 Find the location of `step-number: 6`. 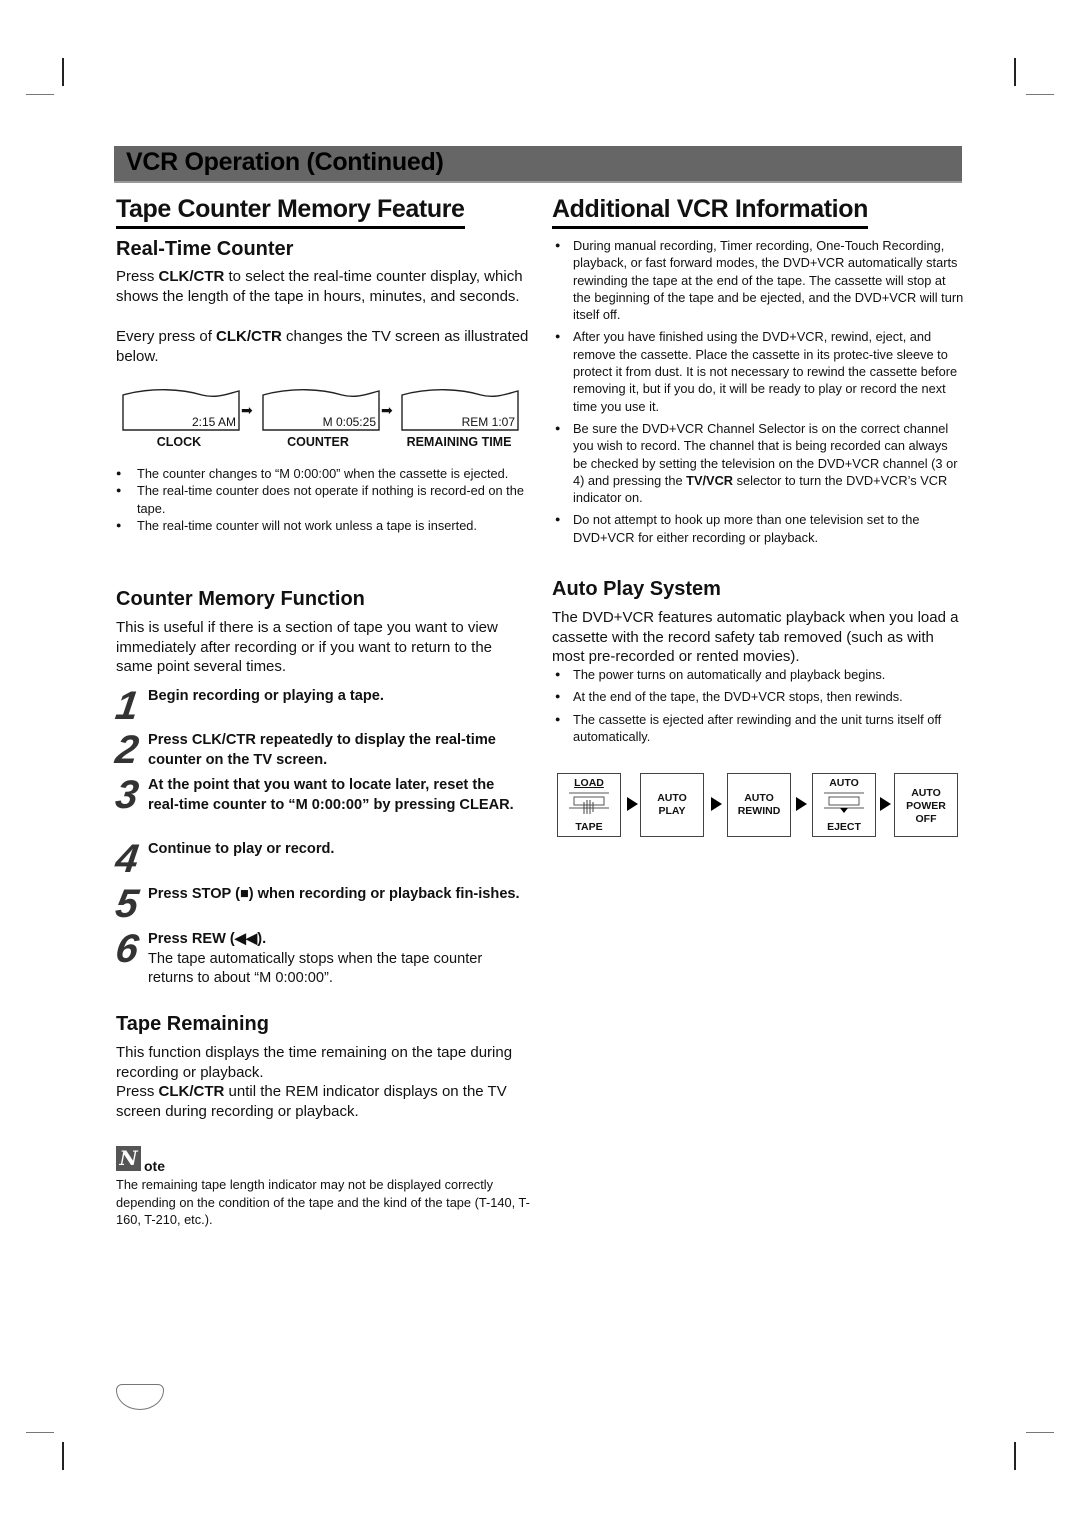

step-number: 6 is located at coordinates (127, 949).